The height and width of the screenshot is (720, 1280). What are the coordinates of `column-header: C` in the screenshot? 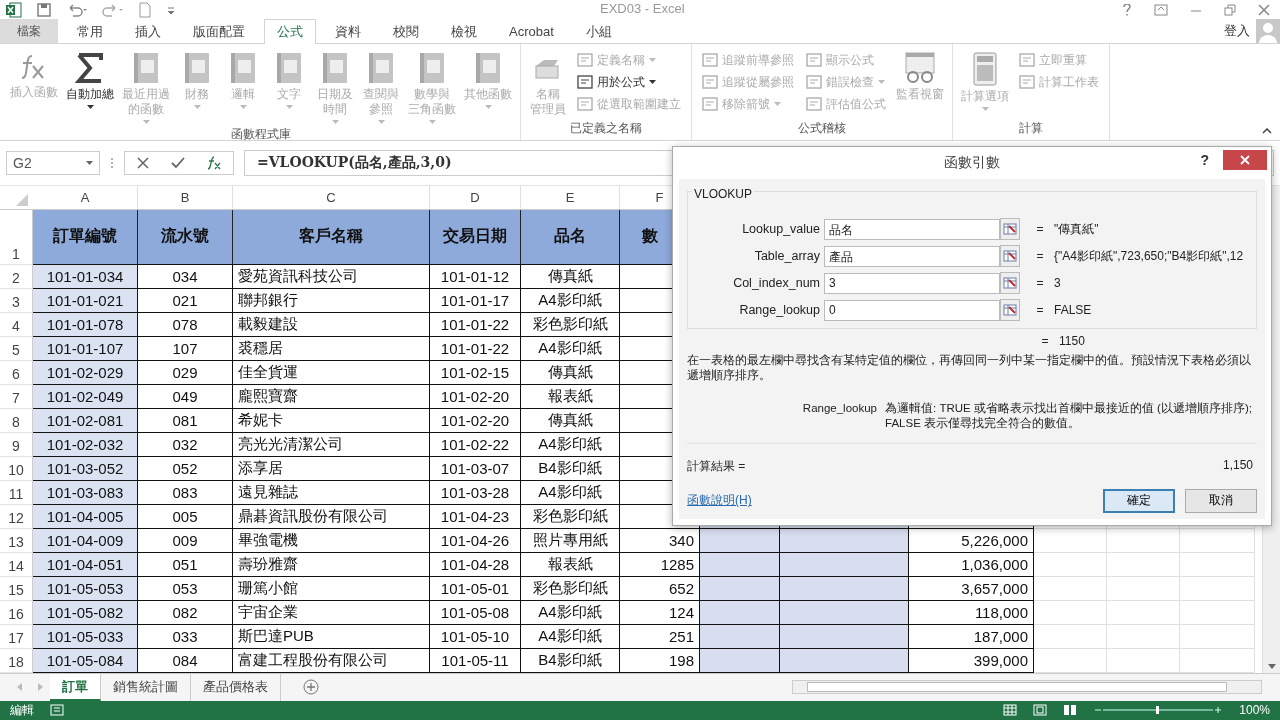 It's located at (331, 197).